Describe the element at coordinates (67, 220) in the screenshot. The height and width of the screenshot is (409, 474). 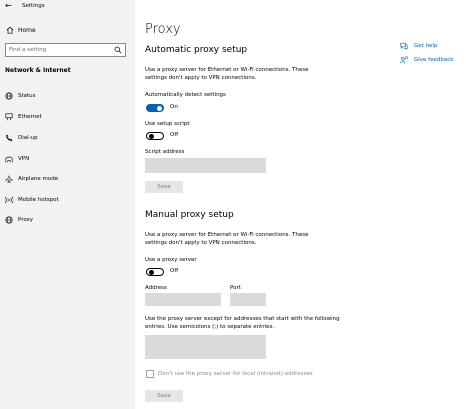
I see `sidebar-item-proxy: Proxy` at that location.